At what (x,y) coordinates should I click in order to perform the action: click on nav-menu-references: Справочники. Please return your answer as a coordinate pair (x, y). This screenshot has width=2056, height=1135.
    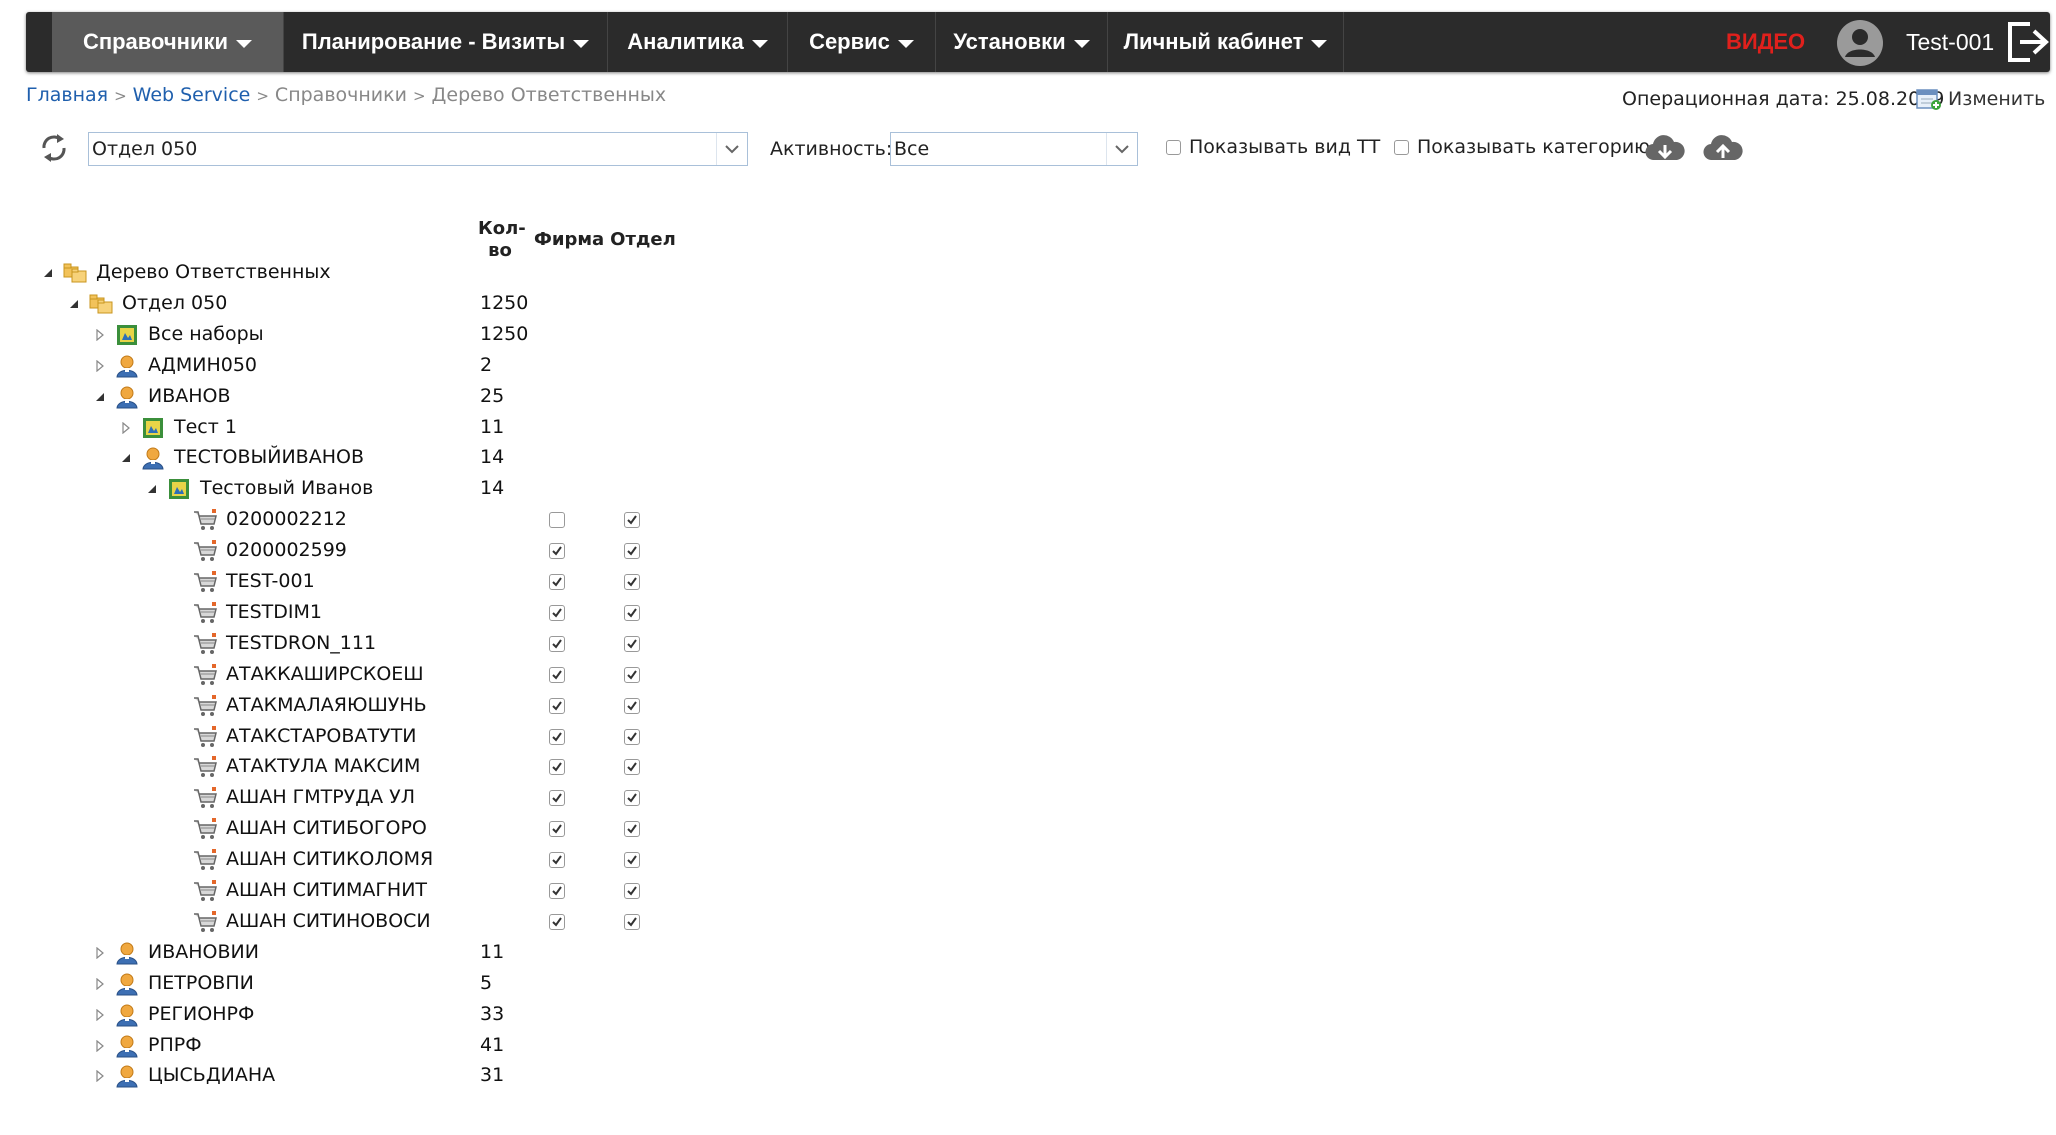
    Looking at the image, I should click on (168, 42).